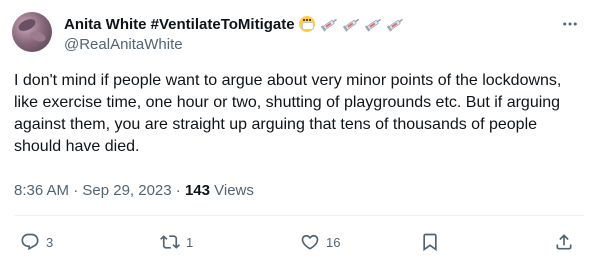  What do you see at coordinates (123, 44) in the screenshot?
I see `author-handle: @RealAnitaWhite` at bounding box center [123, 44].